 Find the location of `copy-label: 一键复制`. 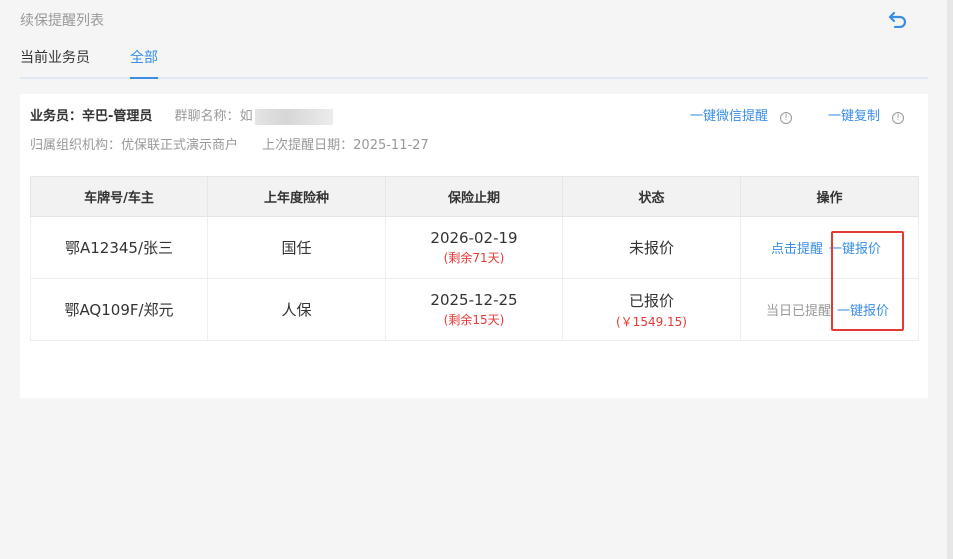

copy-label: 一键复制 is located at coordinates (854, 116).